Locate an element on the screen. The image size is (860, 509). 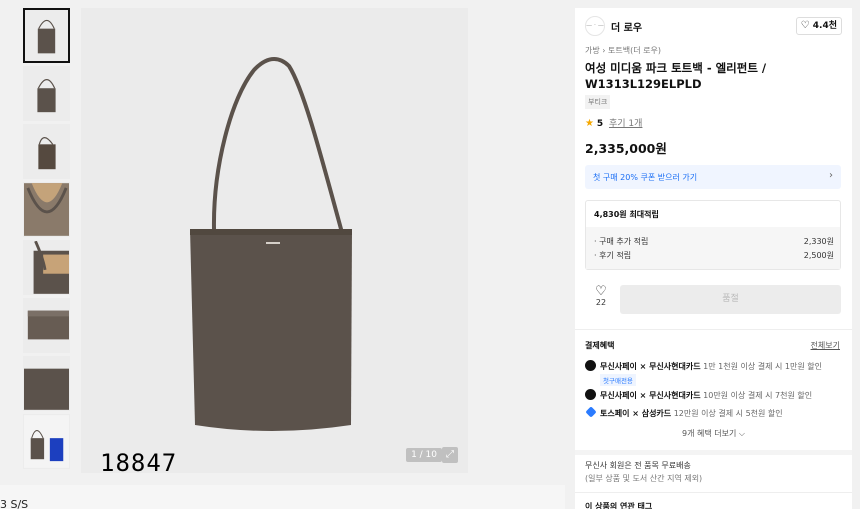
wishlist-count: 22 is located at coordinates (601, 302).